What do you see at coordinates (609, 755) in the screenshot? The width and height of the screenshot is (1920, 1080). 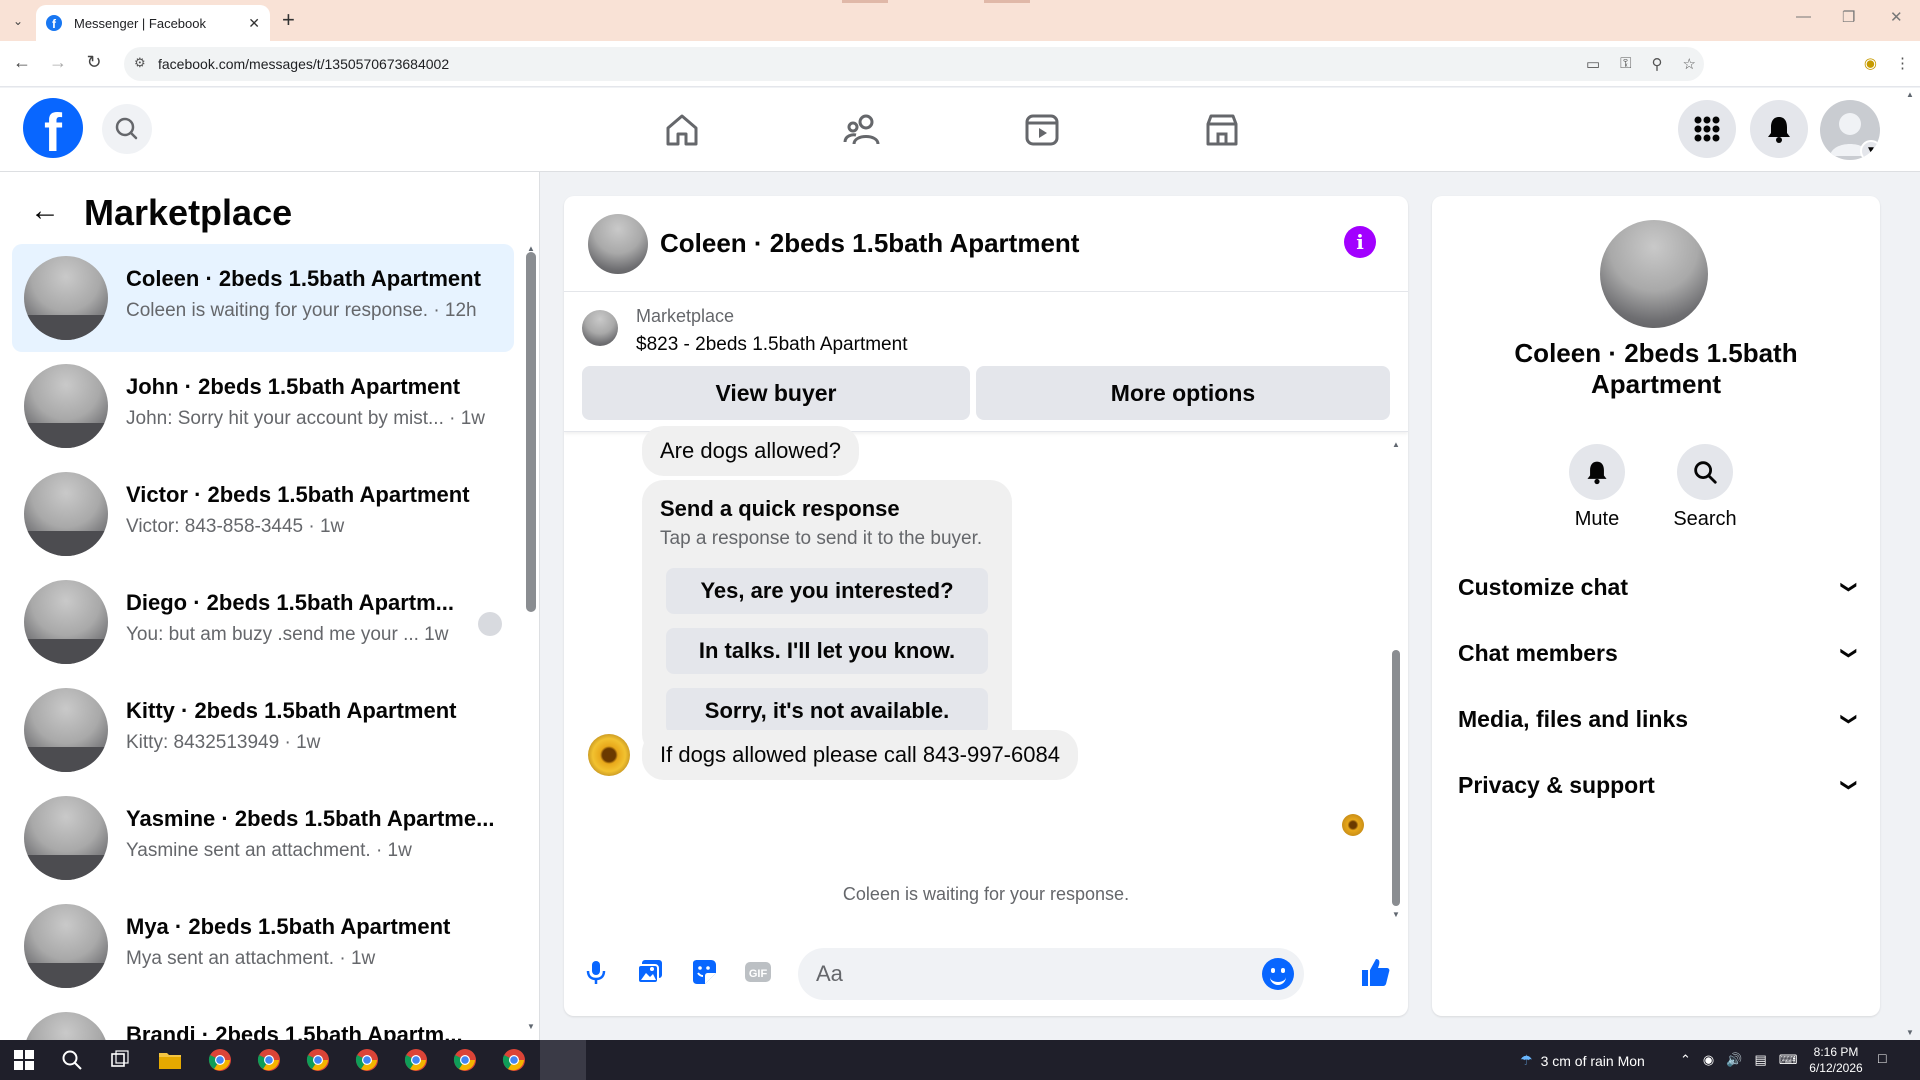 I see `sender-avatar` at bounding box center [609, 755].